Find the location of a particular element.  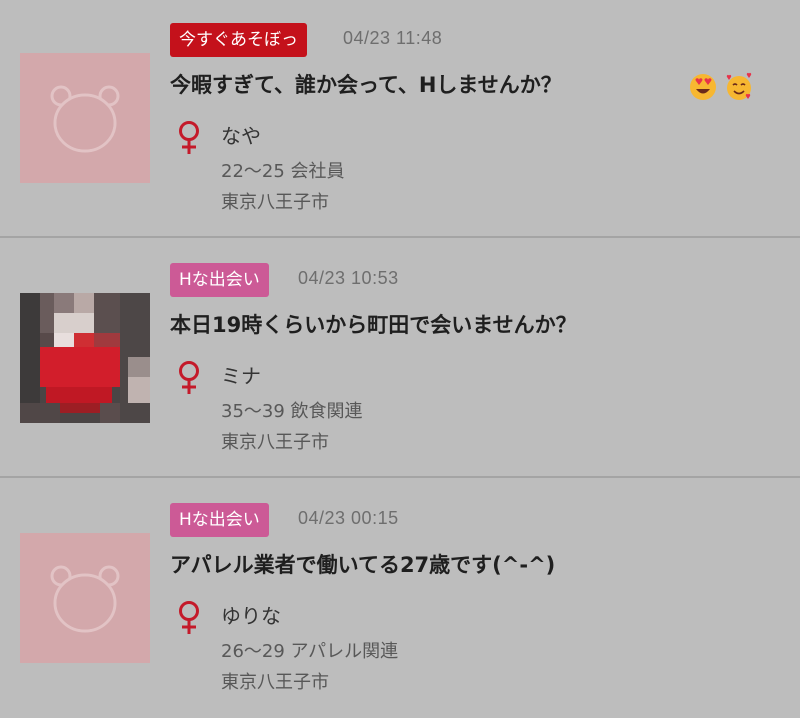

smiling-face-with-heart-eyes-icon is located at coordinates (703, 87).